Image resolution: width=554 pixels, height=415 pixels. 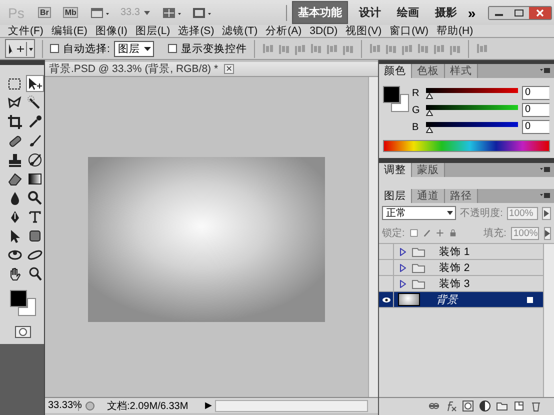 I want to click on blend-mode-dropdown: 正常, so click(x=419, y=213).